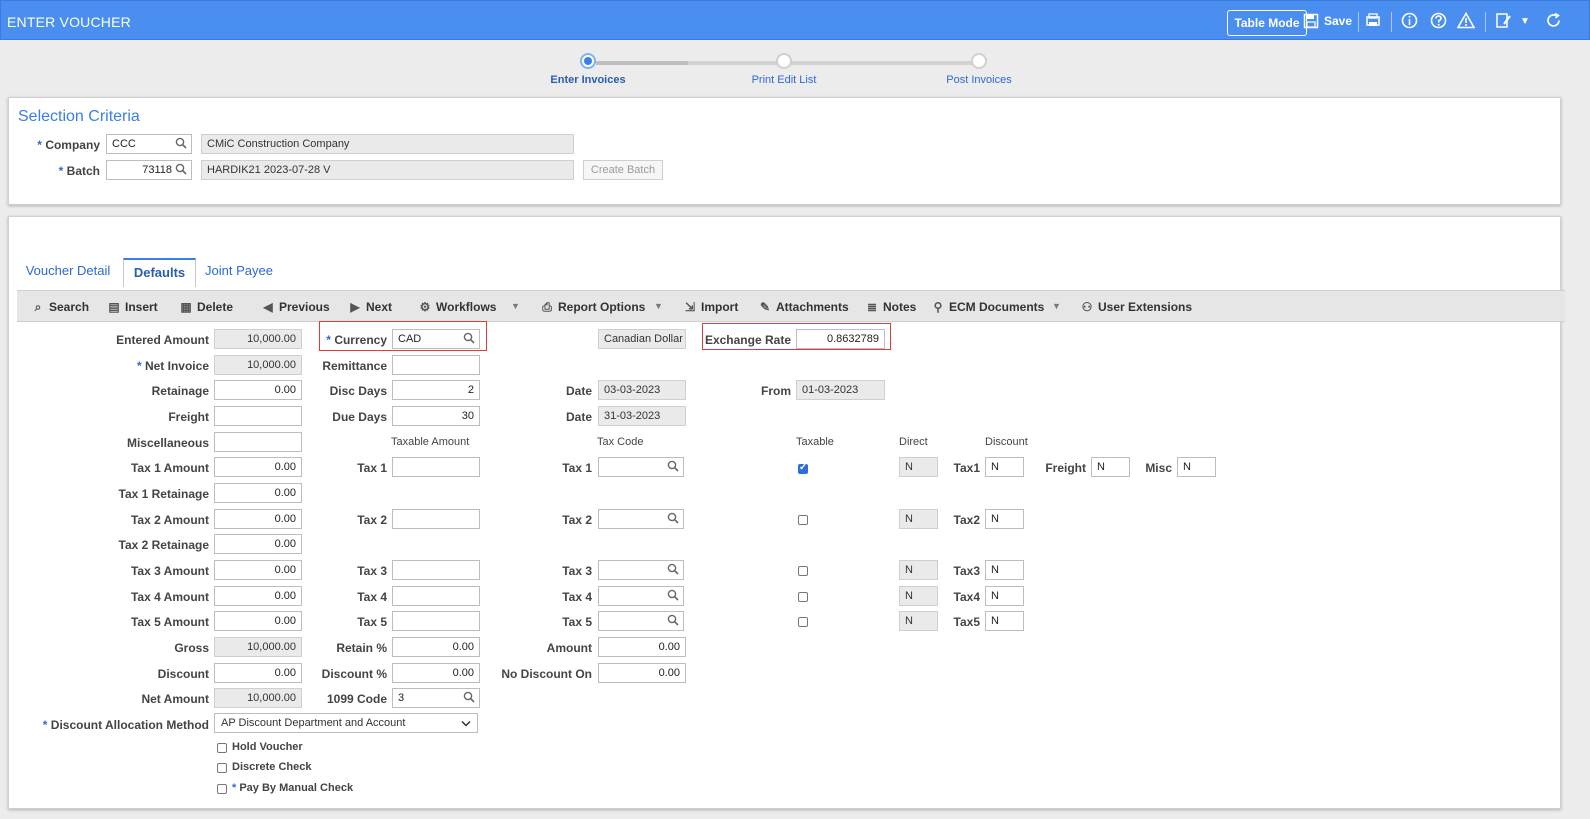  What do you see at coordinates (436, 467) in the screenshot?
I see `tax1-taxable-input` at bounding box center [436, 467].